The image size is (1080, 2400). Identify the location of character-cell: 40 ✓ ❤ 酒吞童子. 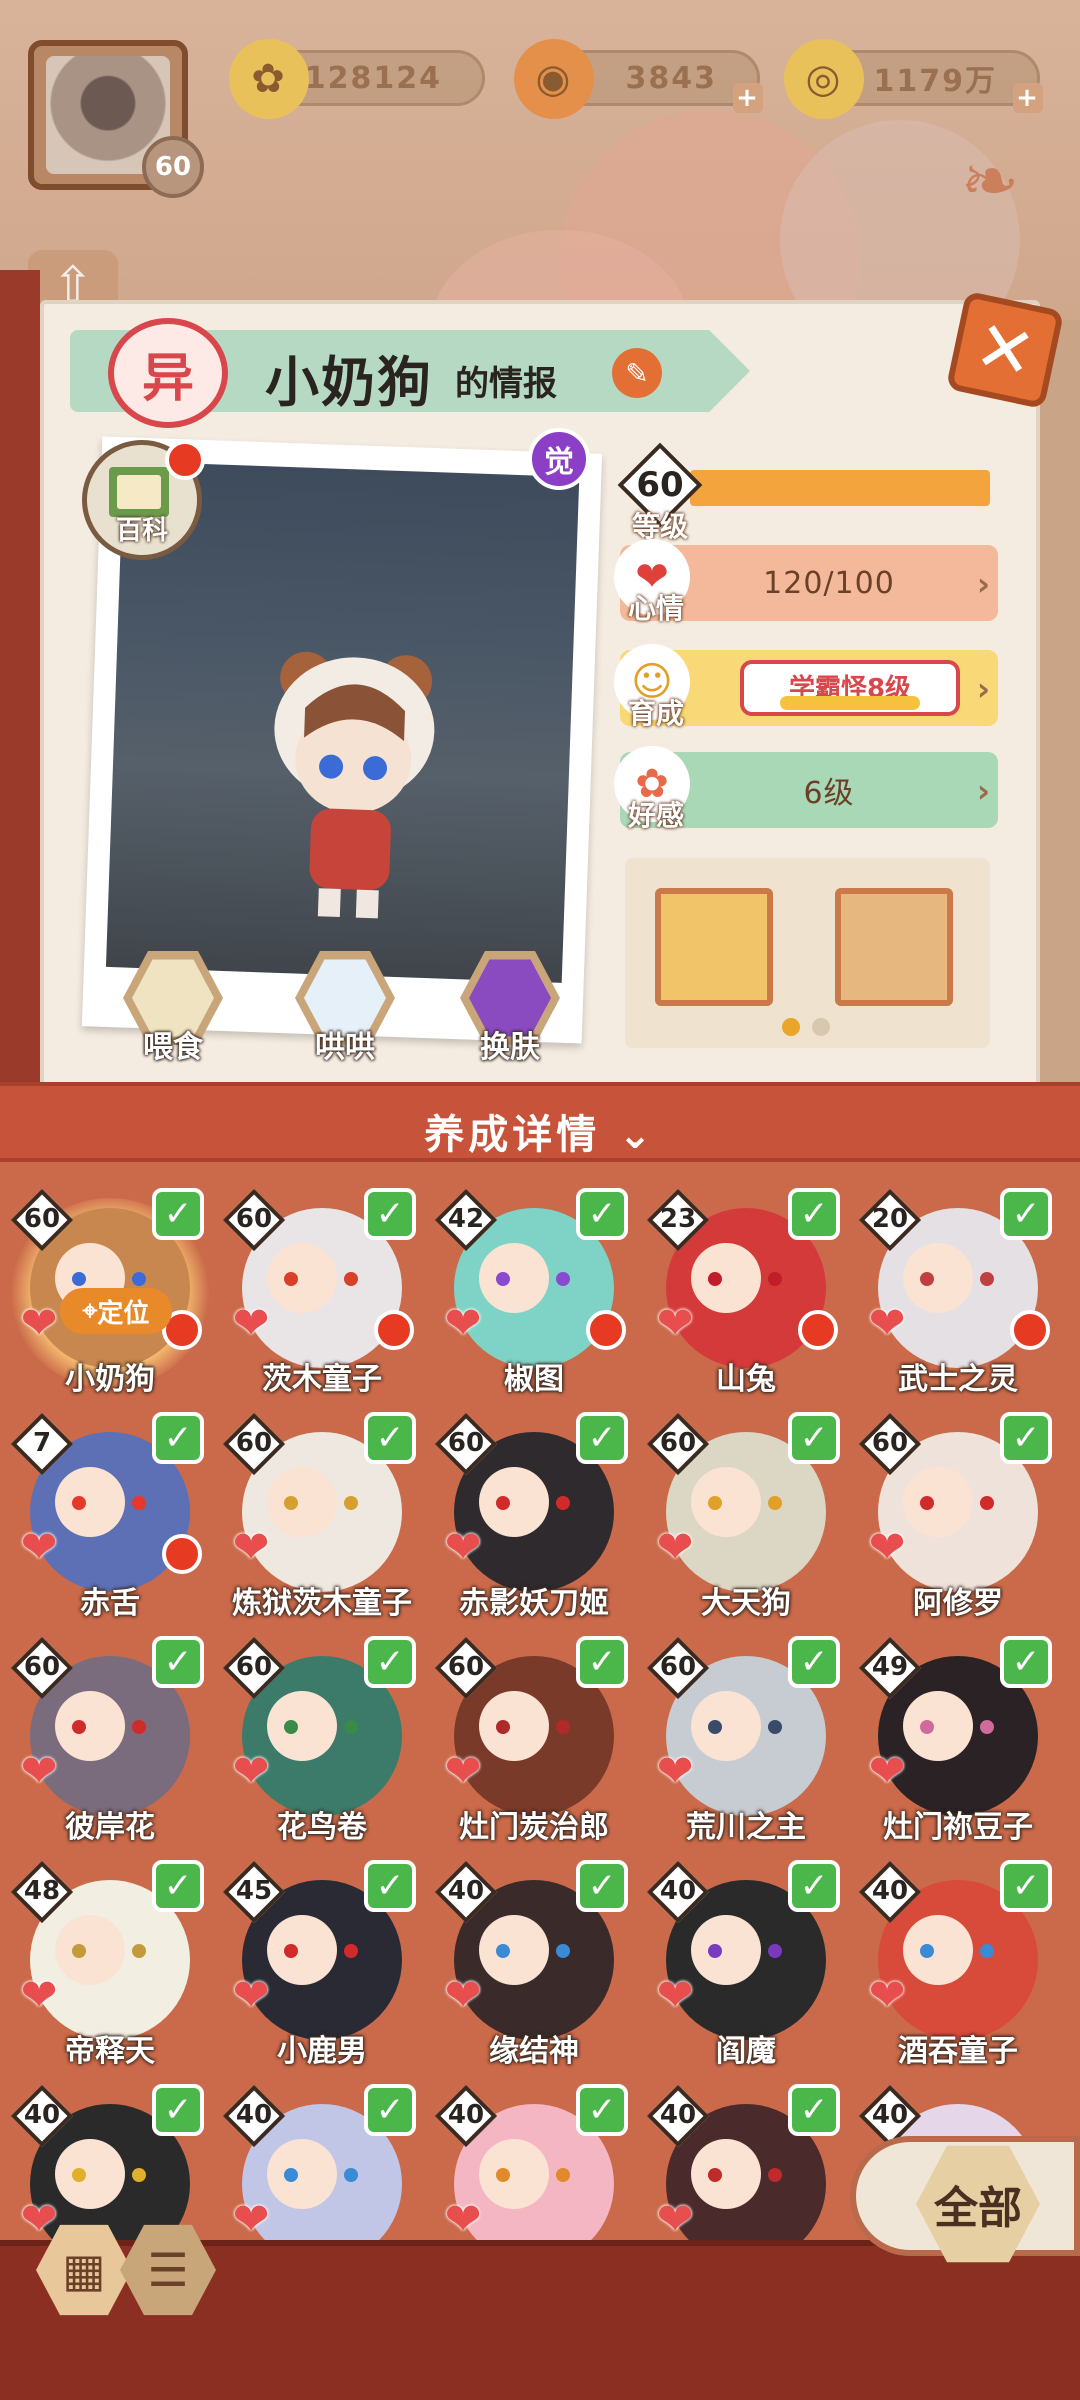
(958, 1970).